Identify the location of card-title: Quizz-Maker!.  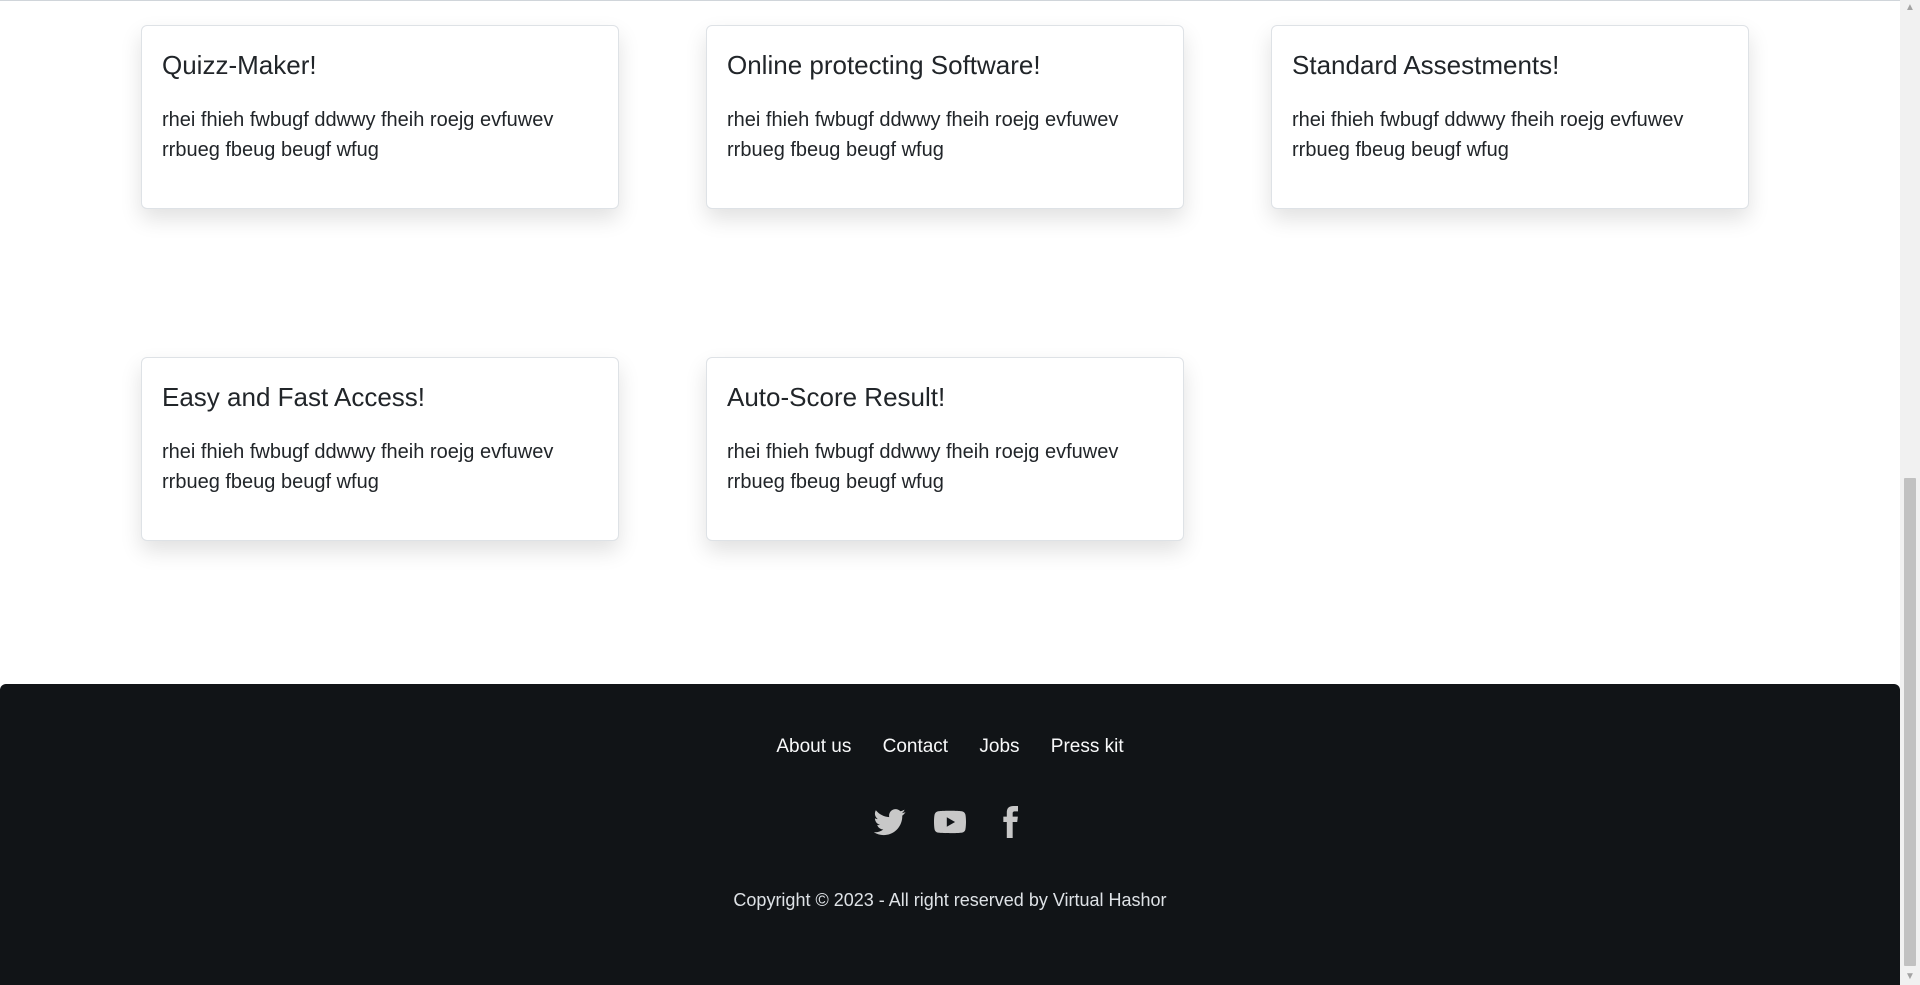
(239, 65).